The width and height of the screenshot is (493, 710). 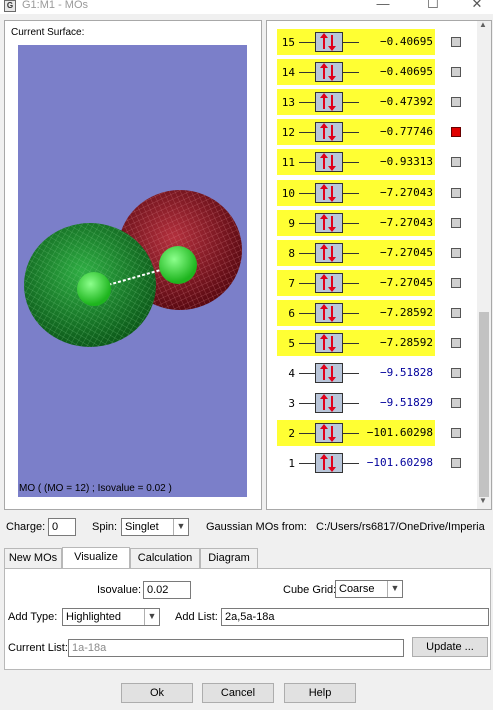 I want to click on scroll-thumb, so click(x=484, y=404).